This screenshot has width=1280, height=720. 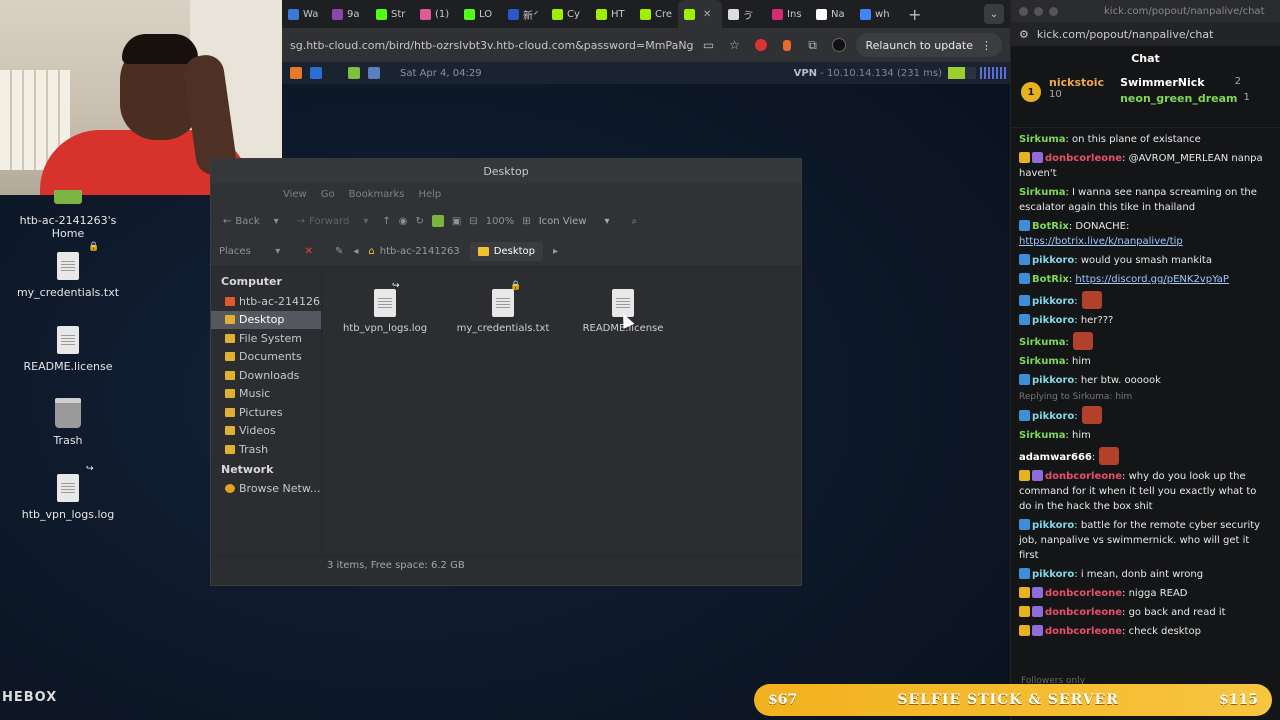 What do you see at coordinates (707, 14) in the screenshot?
I see `close-tab-icon: ✕` at bounding box center [707, 14].